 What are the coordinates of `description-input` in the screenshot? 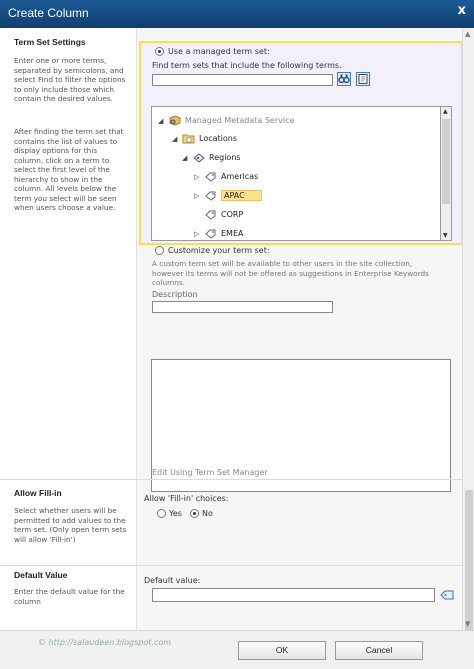 It's located at (242, 307).